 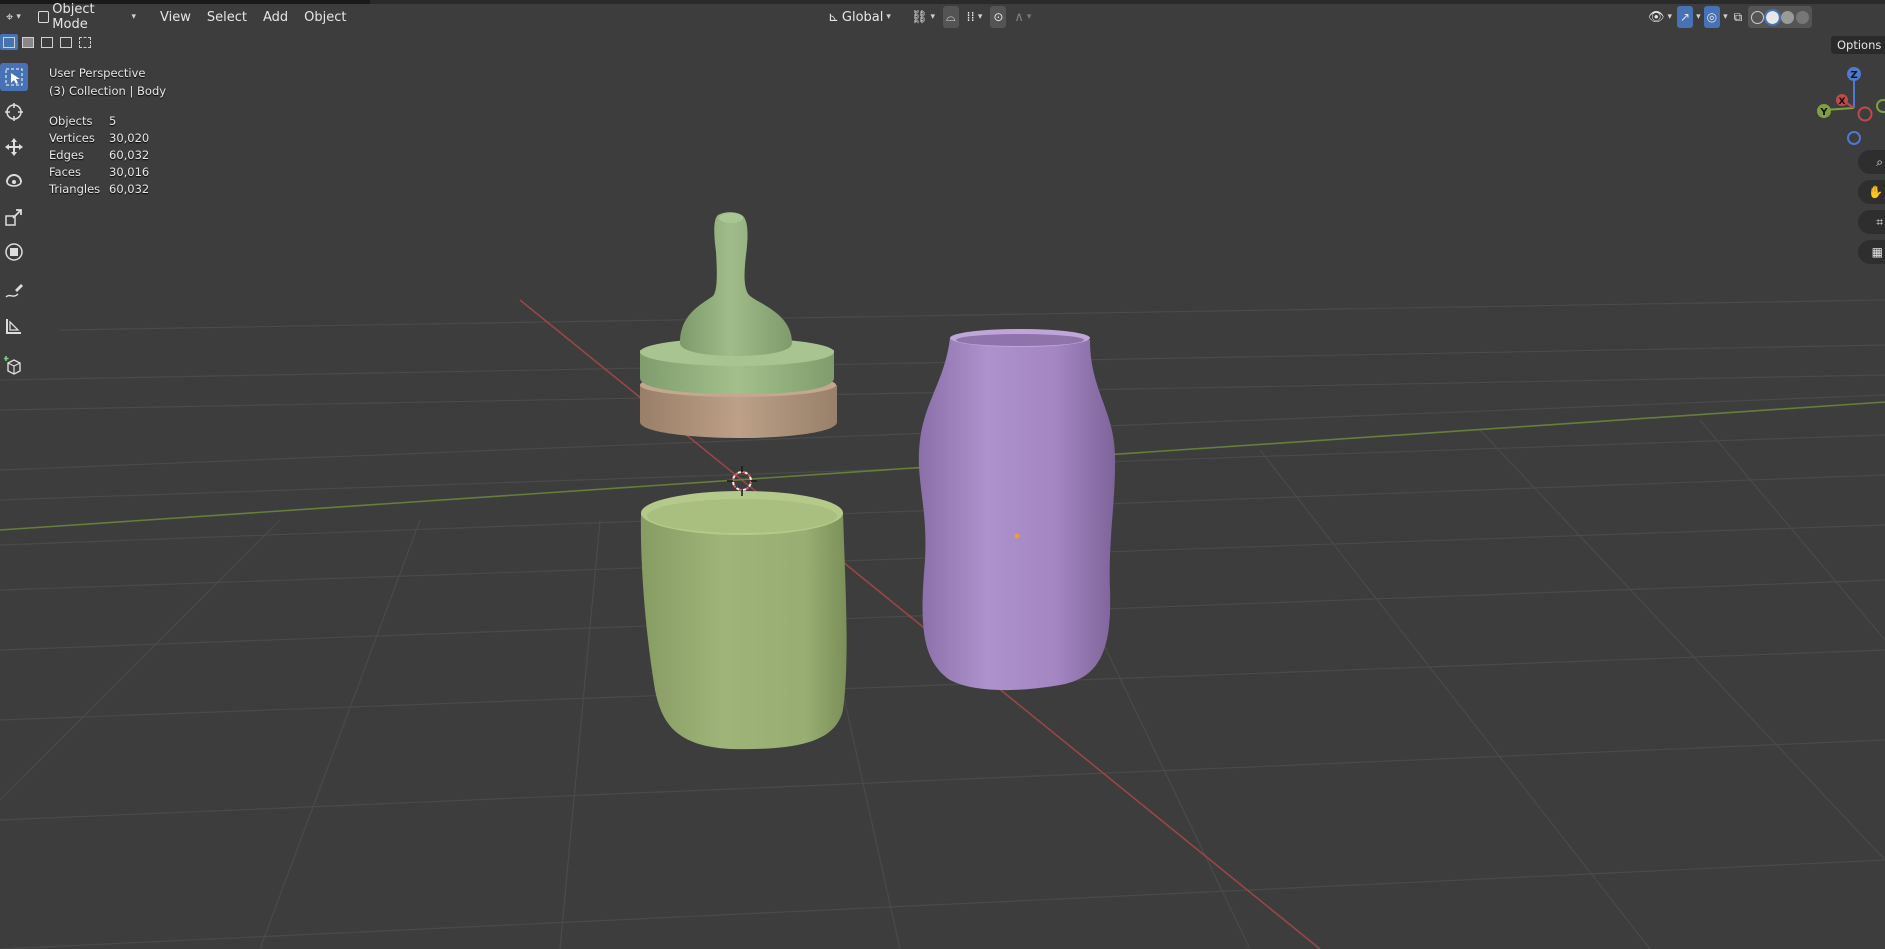 I want to click on editor-type-selector: ⌖ ▾, so click(x=13, y=17).